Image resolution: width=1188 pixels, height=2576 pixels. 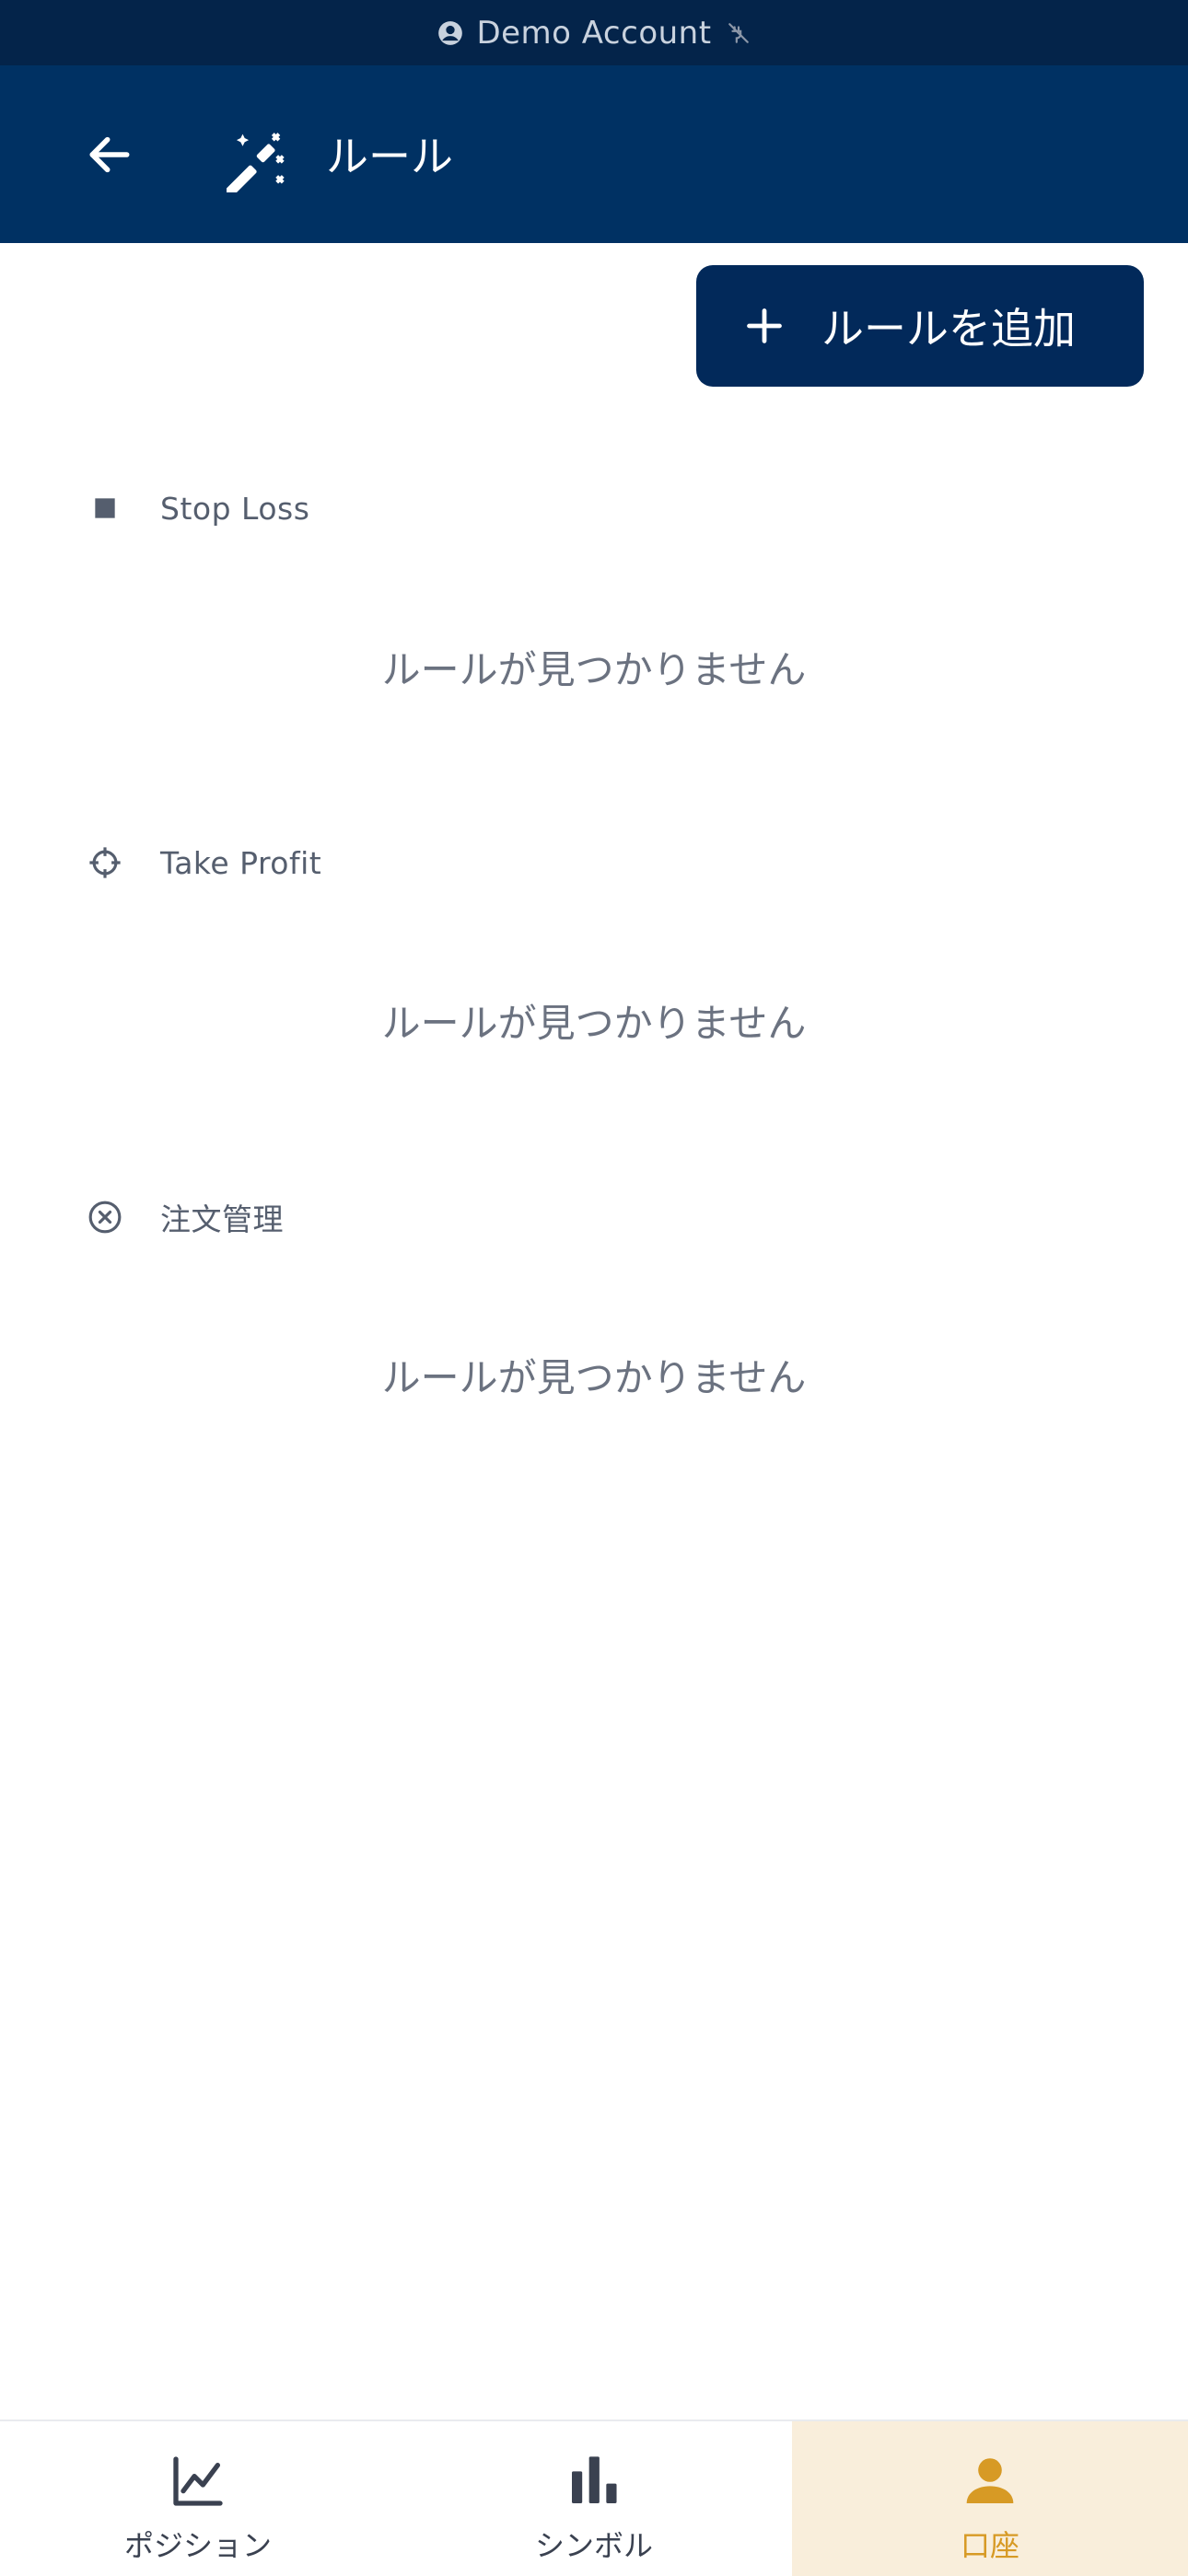 I want to click on plus-icon, so click(x=764, y=326).